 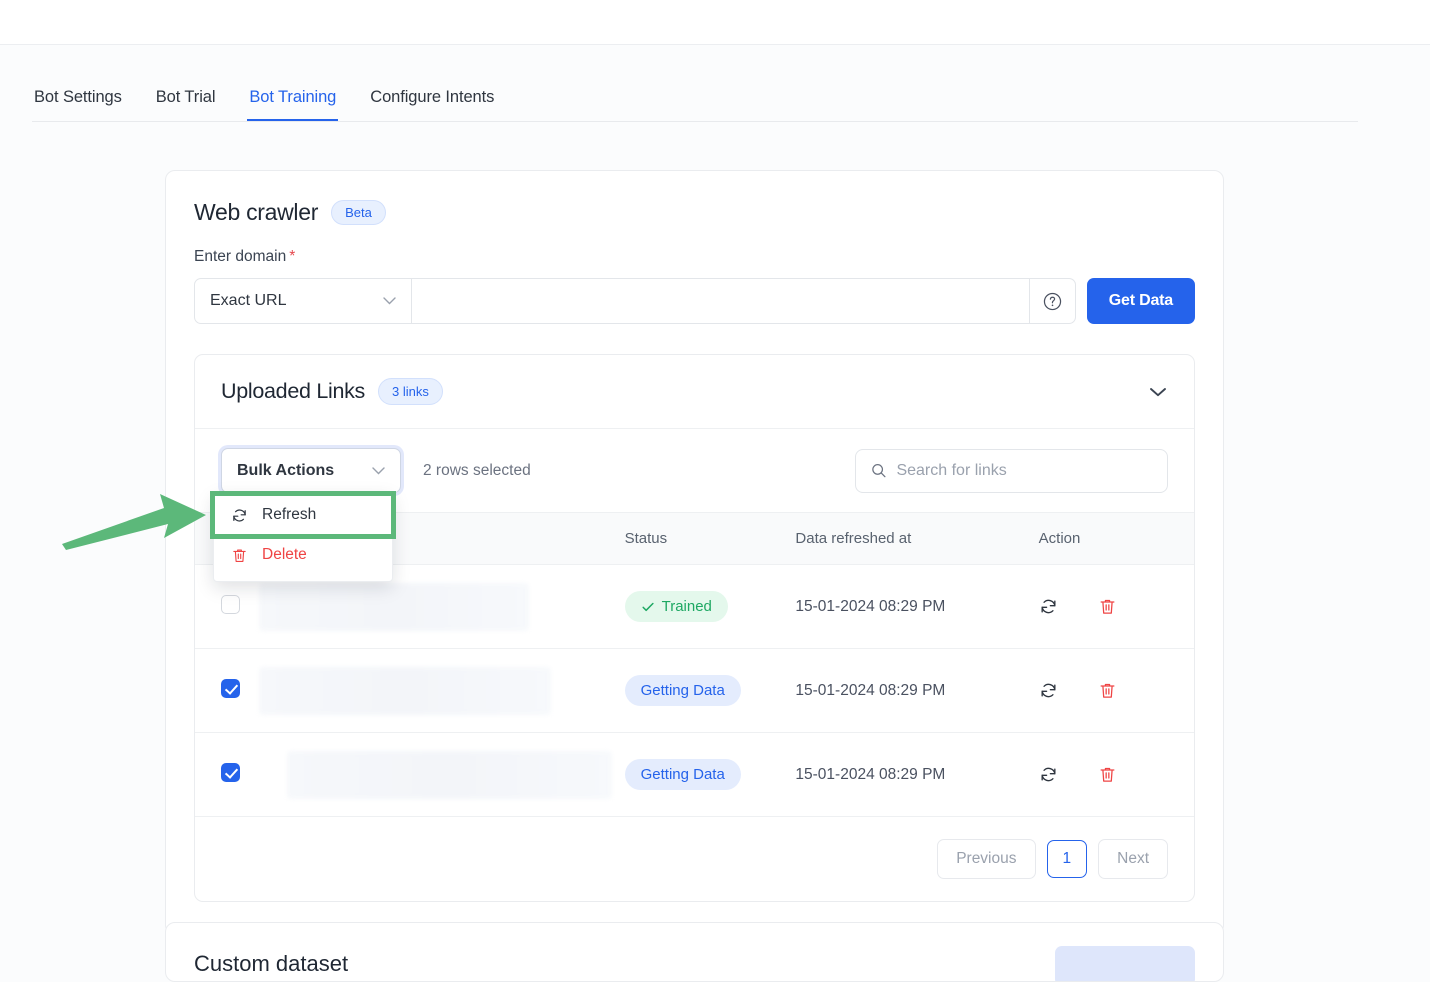 What do you see at coordinates (917, 538) in the screenshot?
I see `column-header-data-refreshed-at: Data refreshed at` at bounding box center [917, 538].